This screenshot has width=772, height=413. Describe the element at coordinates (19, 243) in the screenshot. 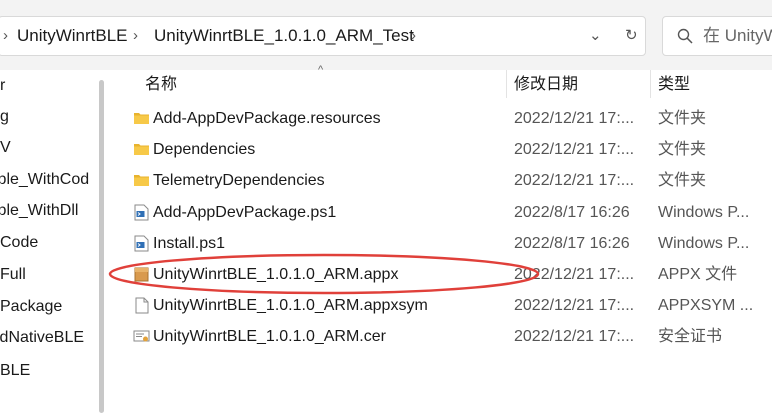

I see `nav-item: Code` at that location.